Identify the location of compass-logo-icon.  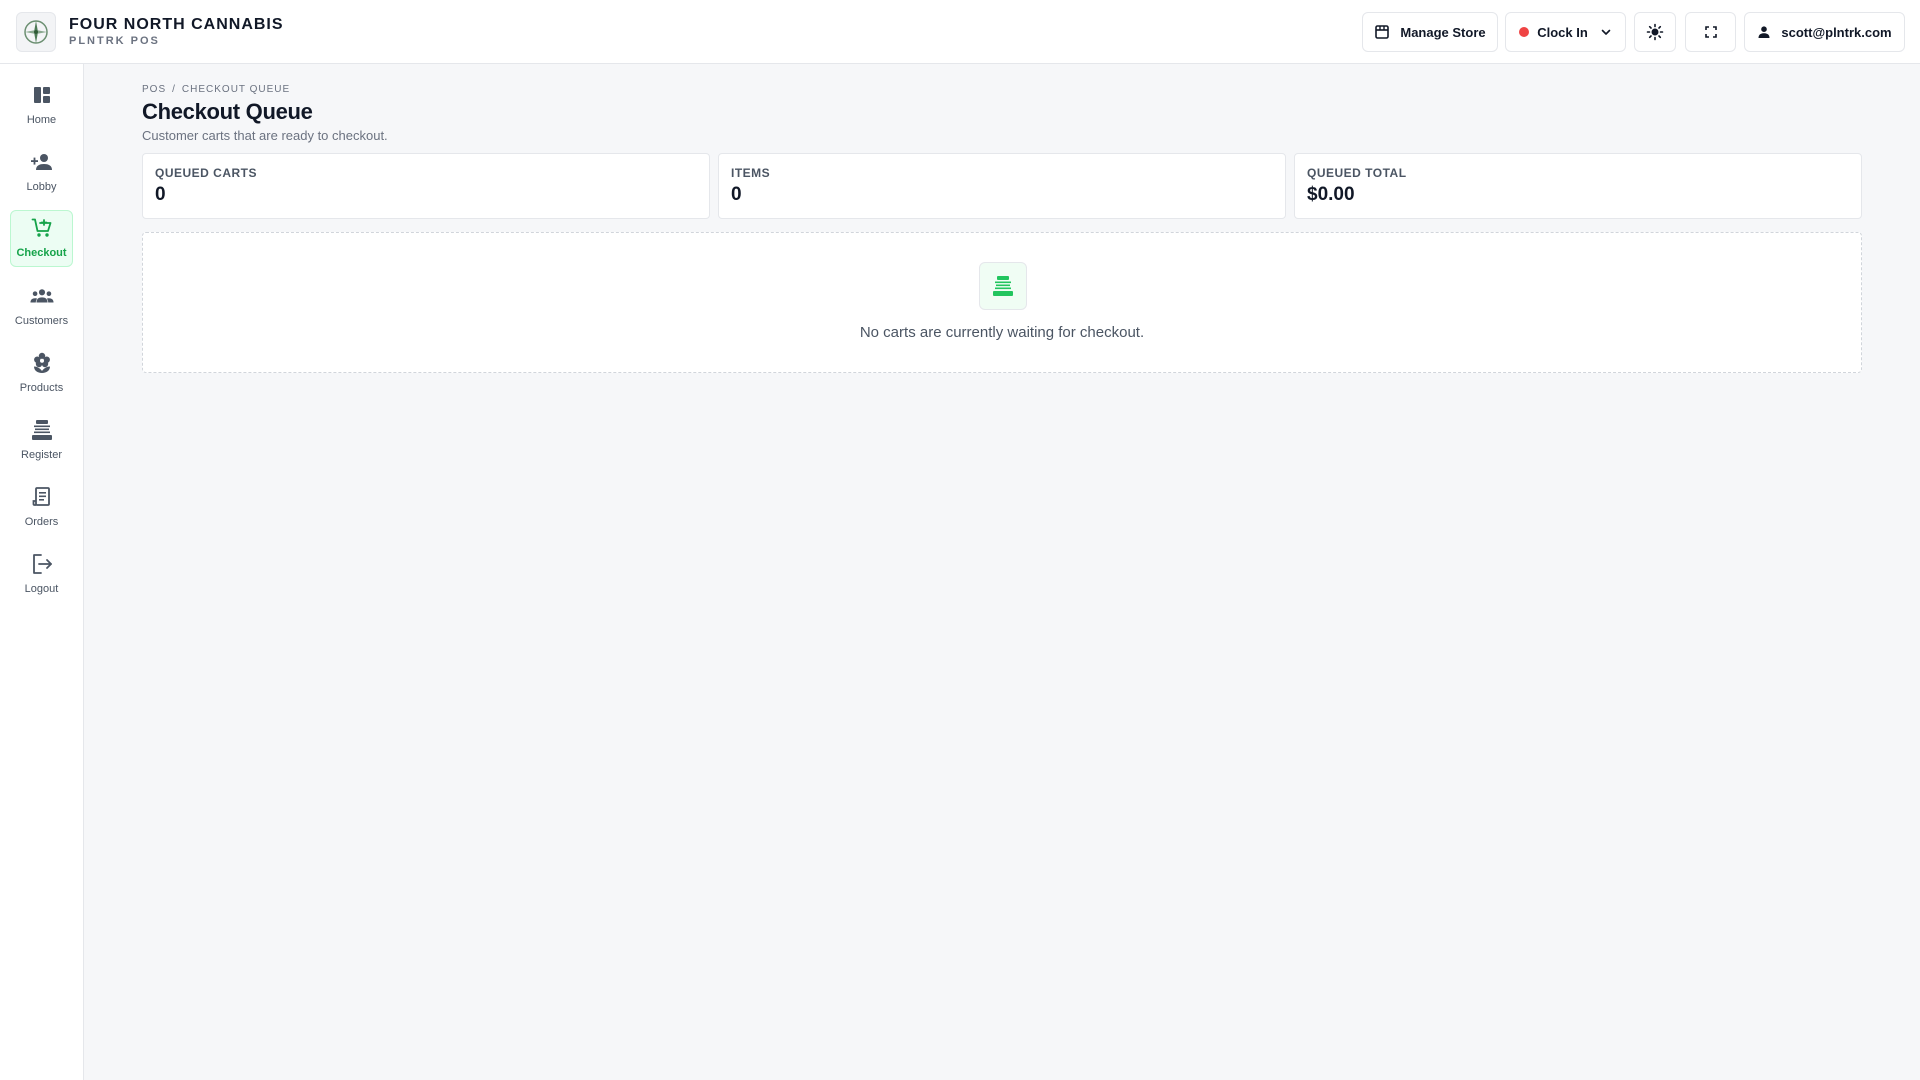
(36, 32).